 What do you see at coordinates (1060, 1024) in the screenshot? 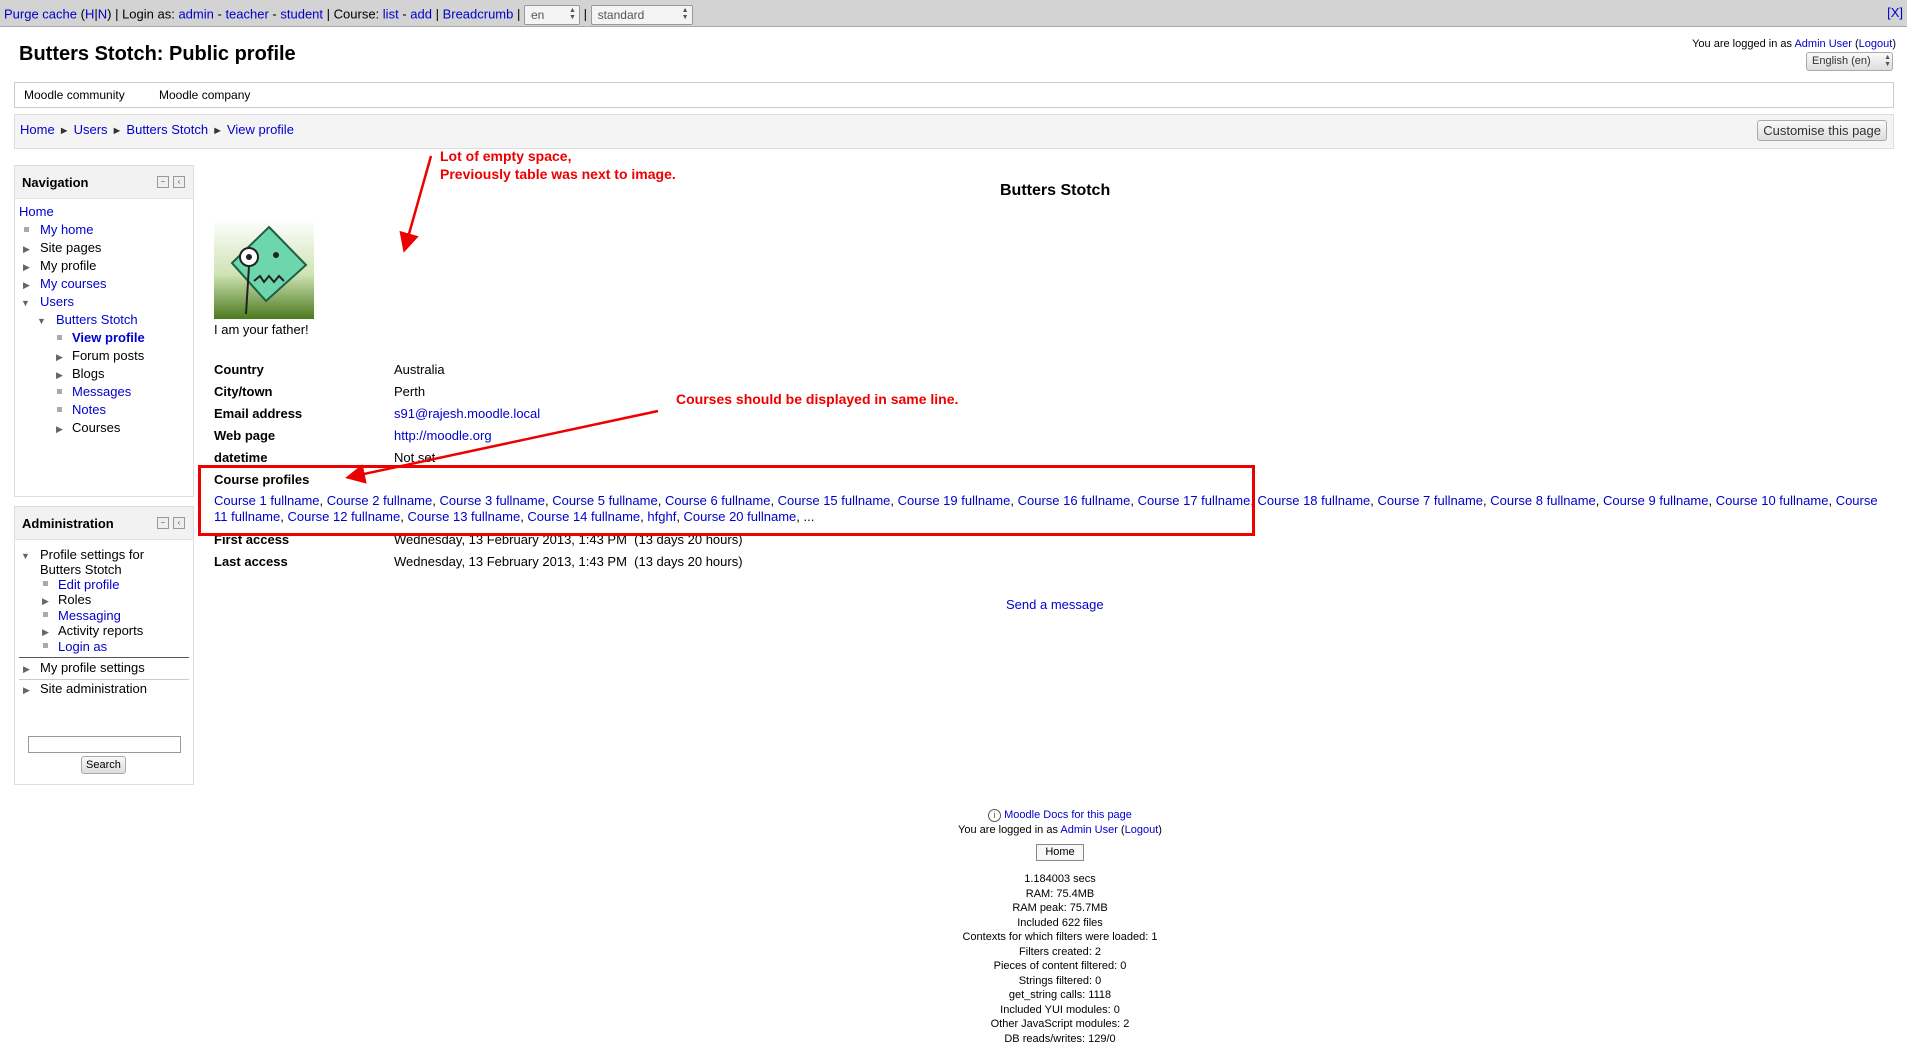
I see `perf-line: Other JavaScript modules: 2` at bounding box center [1060, 1024].